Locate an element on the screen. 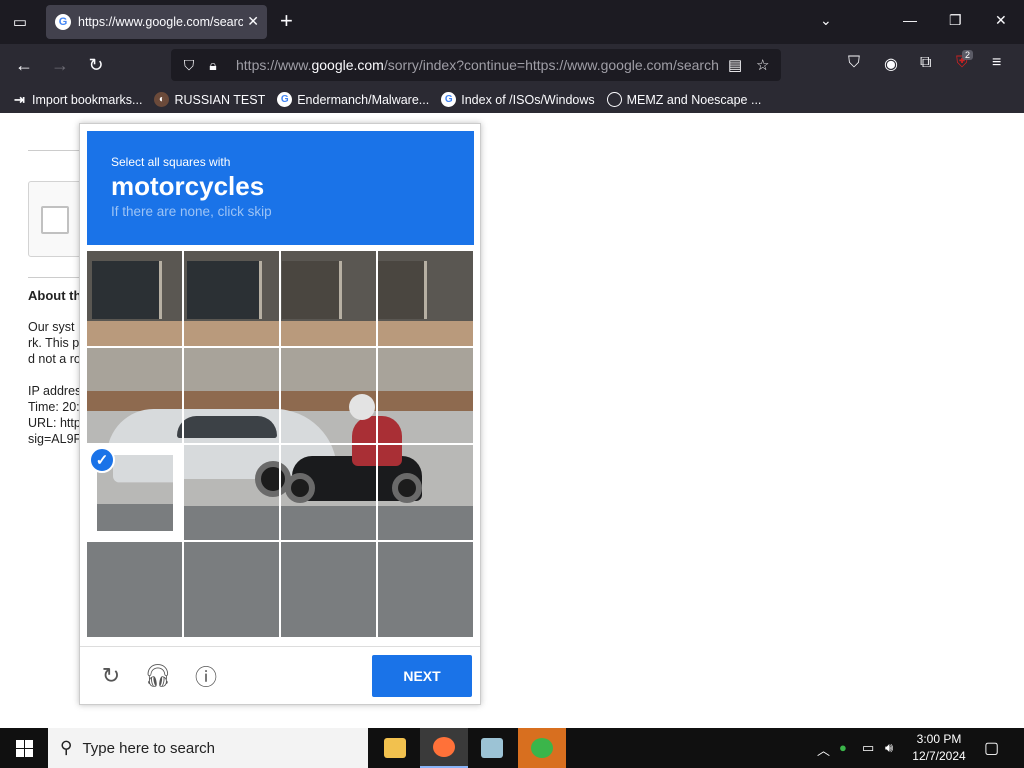 The width and height of the screenshot is (1024, 768). app-window is located at coordinates (492, 748).